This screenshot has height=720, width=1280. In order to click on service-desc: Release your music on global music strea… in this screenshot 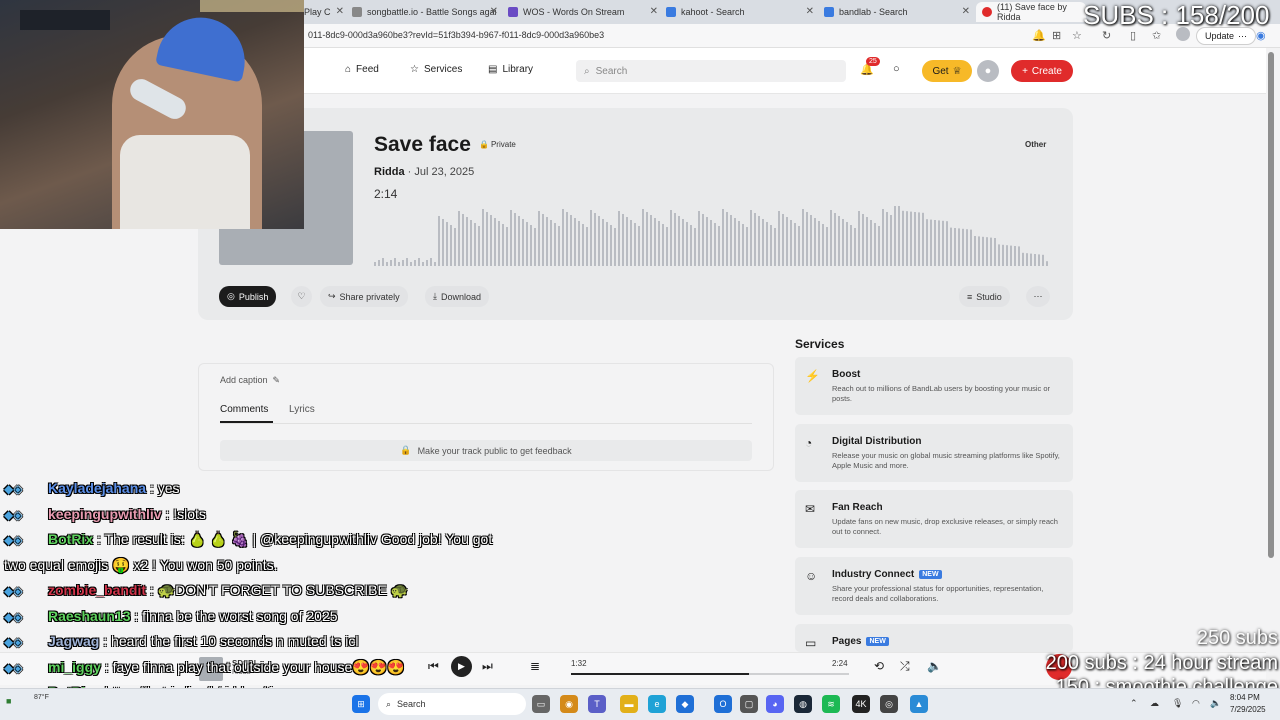, I will do `click(946, 461)`.